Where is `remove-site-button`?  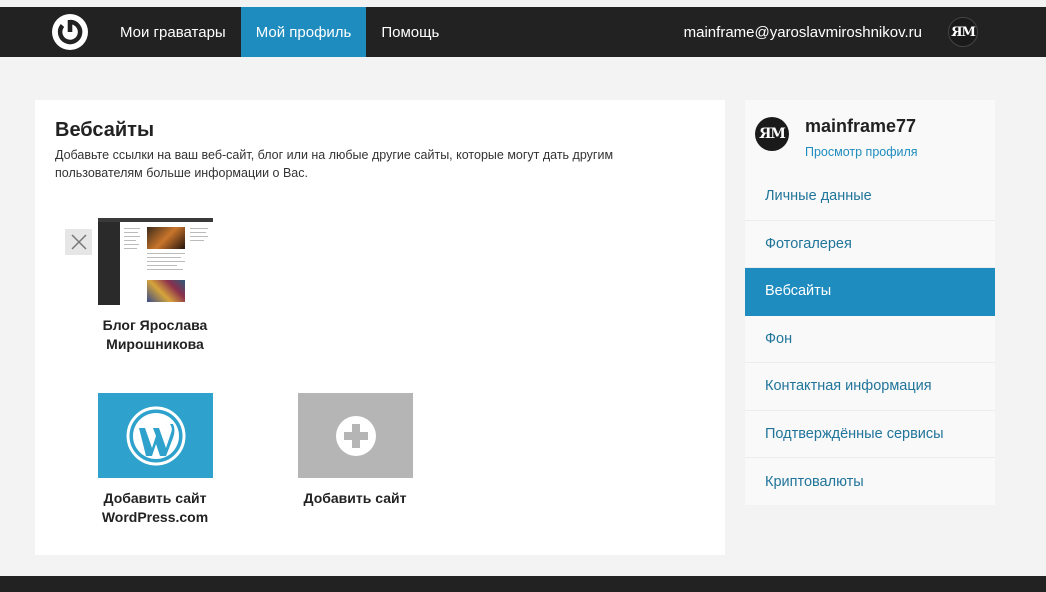
remove-site-button is located at coordinates (78, 242).